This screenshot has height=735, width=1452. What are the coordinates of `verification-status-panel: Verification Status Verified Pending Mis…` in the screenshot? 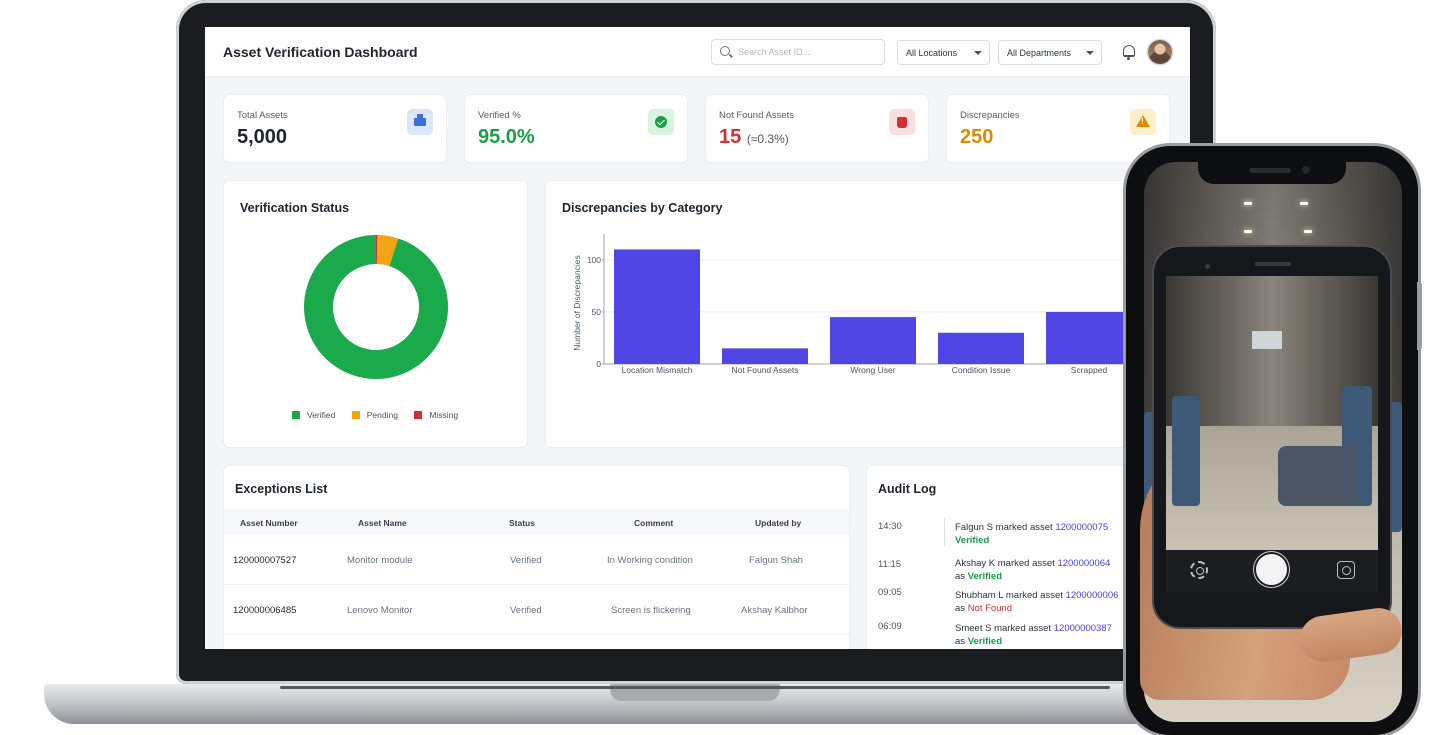 It's located at (375, 314).